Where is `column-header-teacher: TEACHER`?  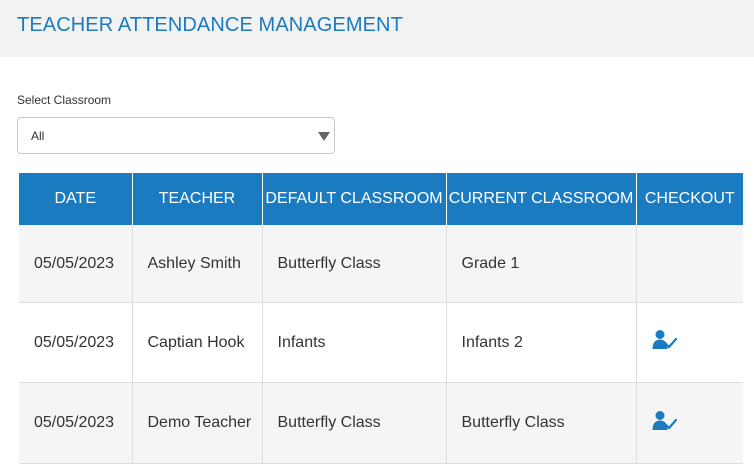
column-header-teacher: TEACHER is located at coordinates (197, 199).